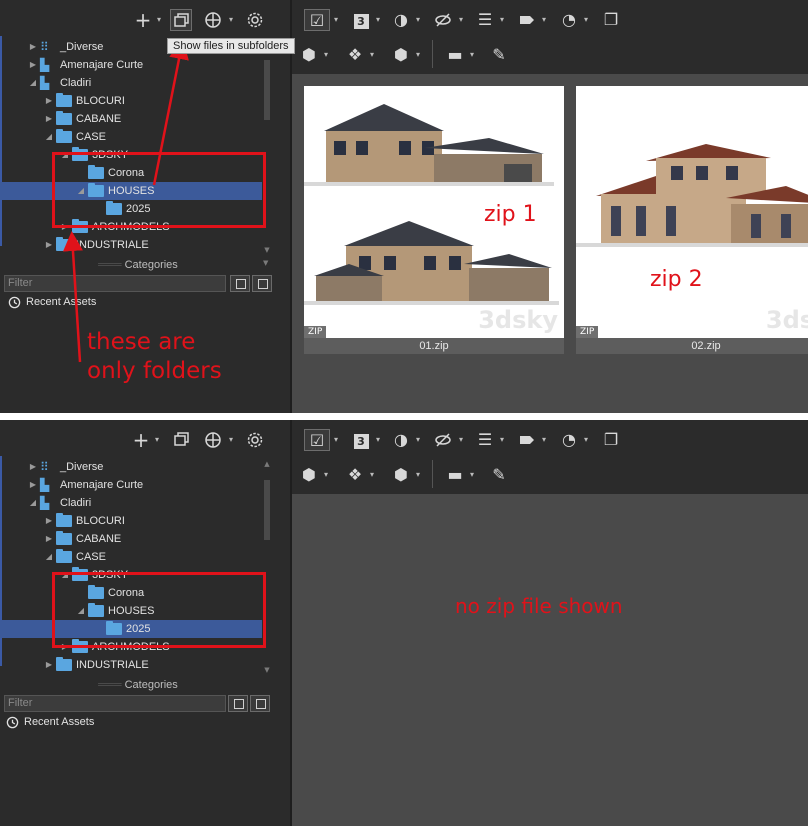 This screenshot has height=826, width=808. I want to click on scroll-up-arrow: ▲, so click(267, 464).